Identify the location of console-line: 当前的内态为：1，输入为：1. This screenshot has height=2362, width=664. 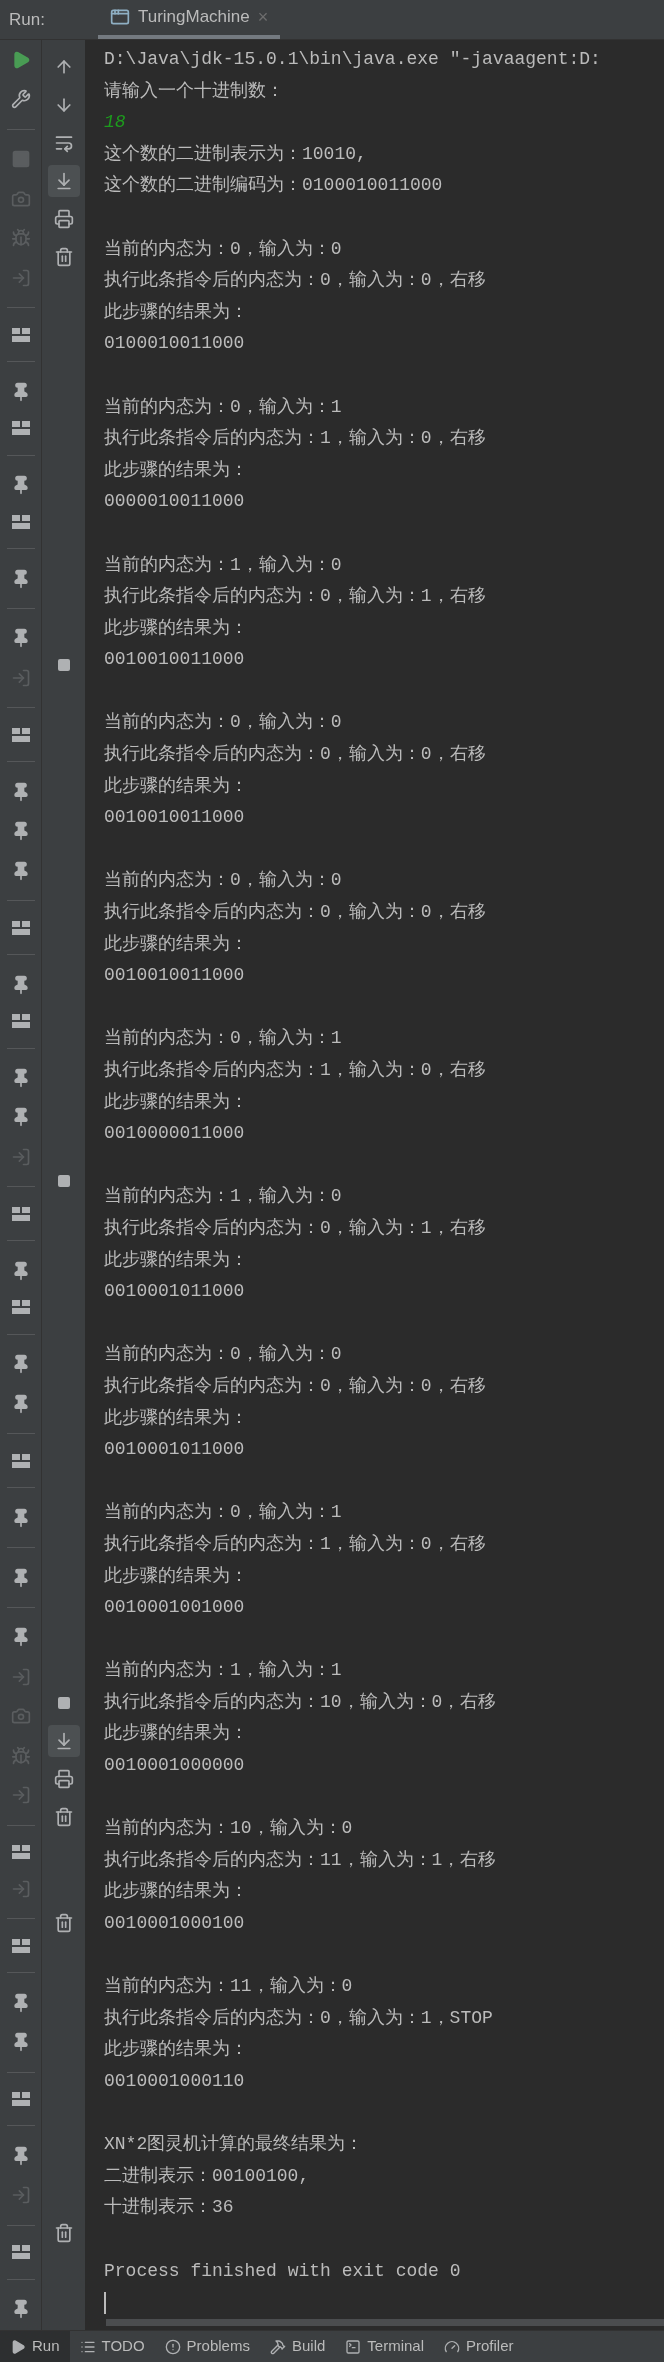
(223, 1671).